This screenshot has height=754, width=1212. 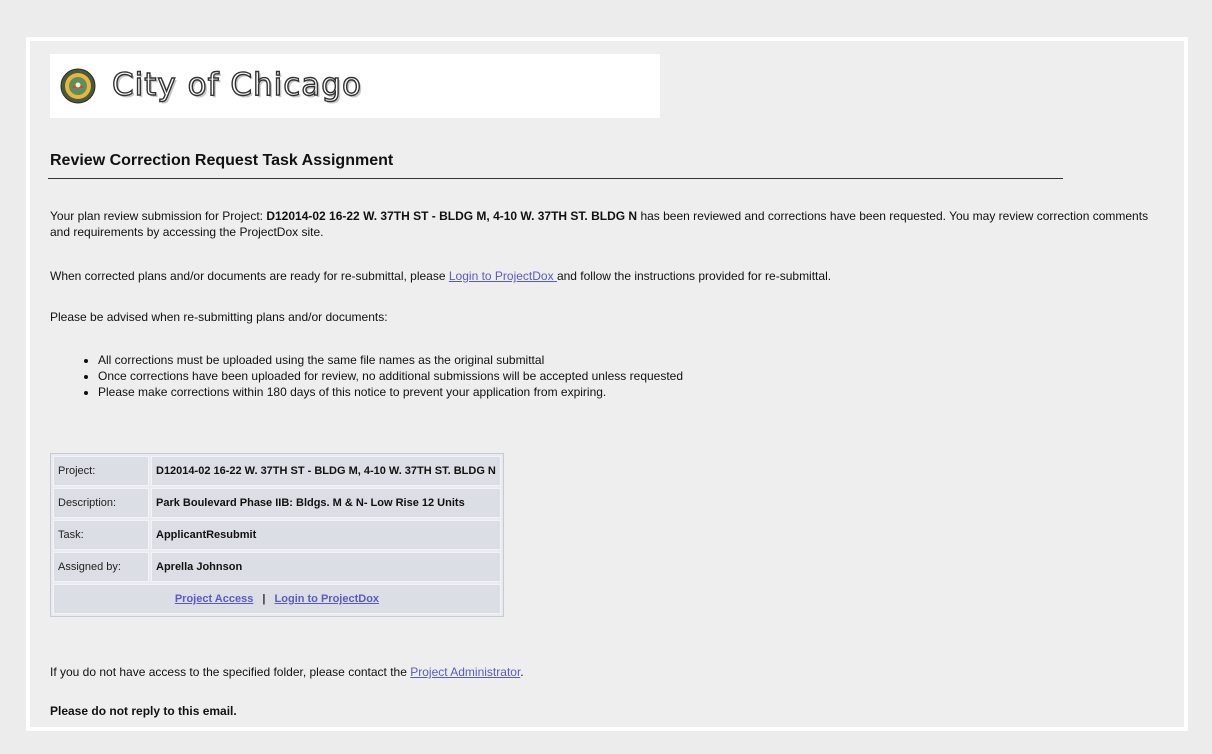 I want to click on title-divider, so click(x=555, y=178).